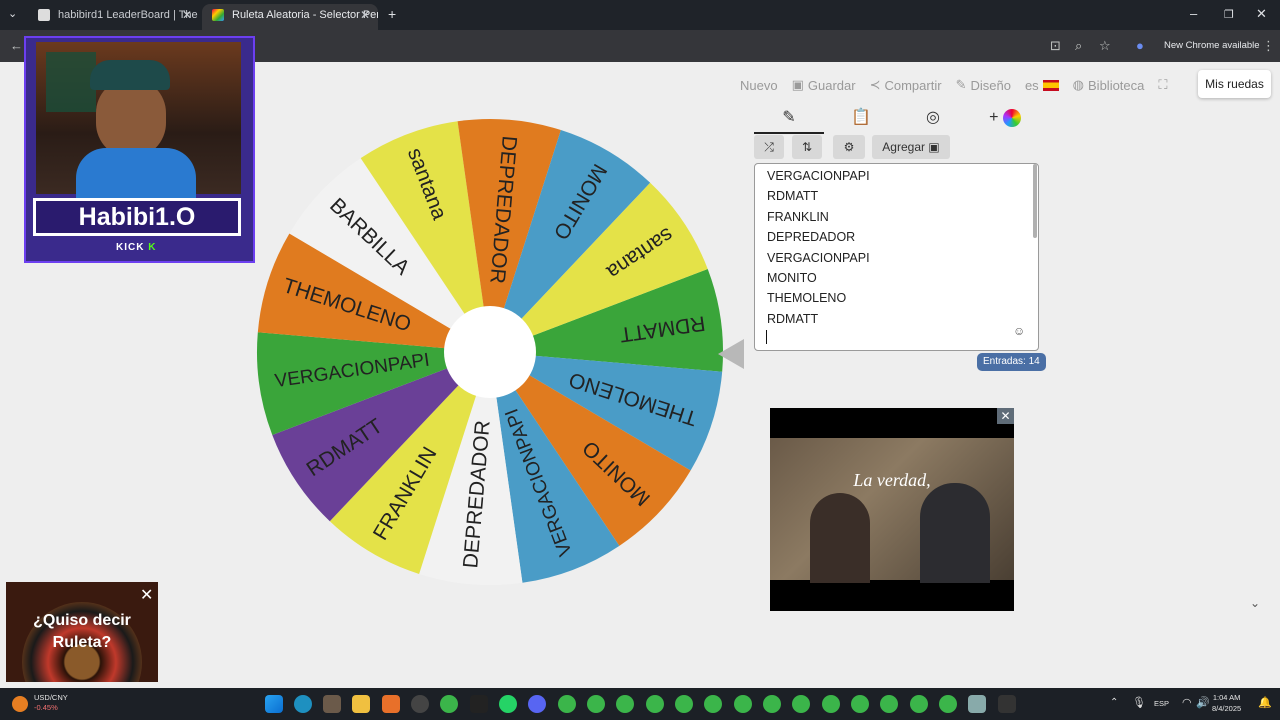 The height and width of the screenshot is (720, 1280). Describe the element at coordinates (1203, 702) in the screenshot. I see `volume-icon: 🔊` at that location.